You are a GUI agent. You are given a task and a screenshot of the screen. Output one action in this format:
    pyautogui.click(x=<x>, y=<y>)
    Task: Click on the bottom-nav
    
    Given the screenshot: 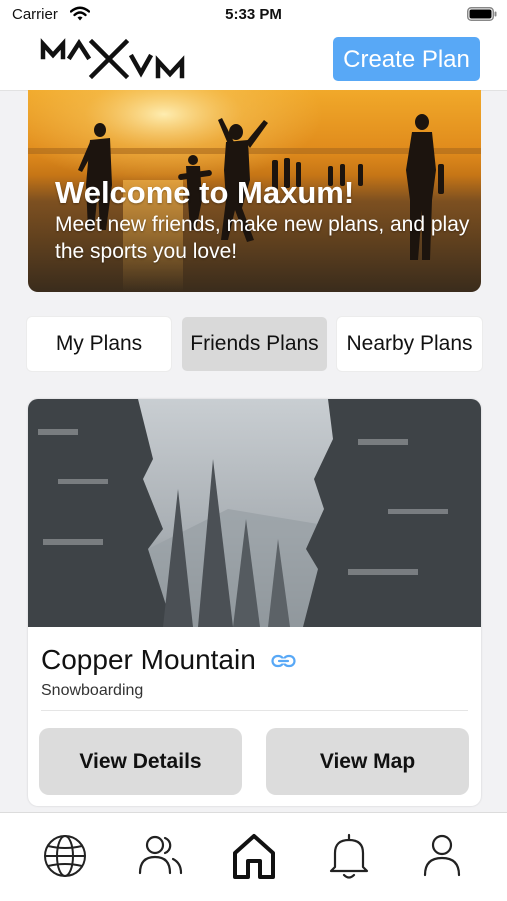 What is the action you would take?
    pyautogui.click(x=253, y=856)
    